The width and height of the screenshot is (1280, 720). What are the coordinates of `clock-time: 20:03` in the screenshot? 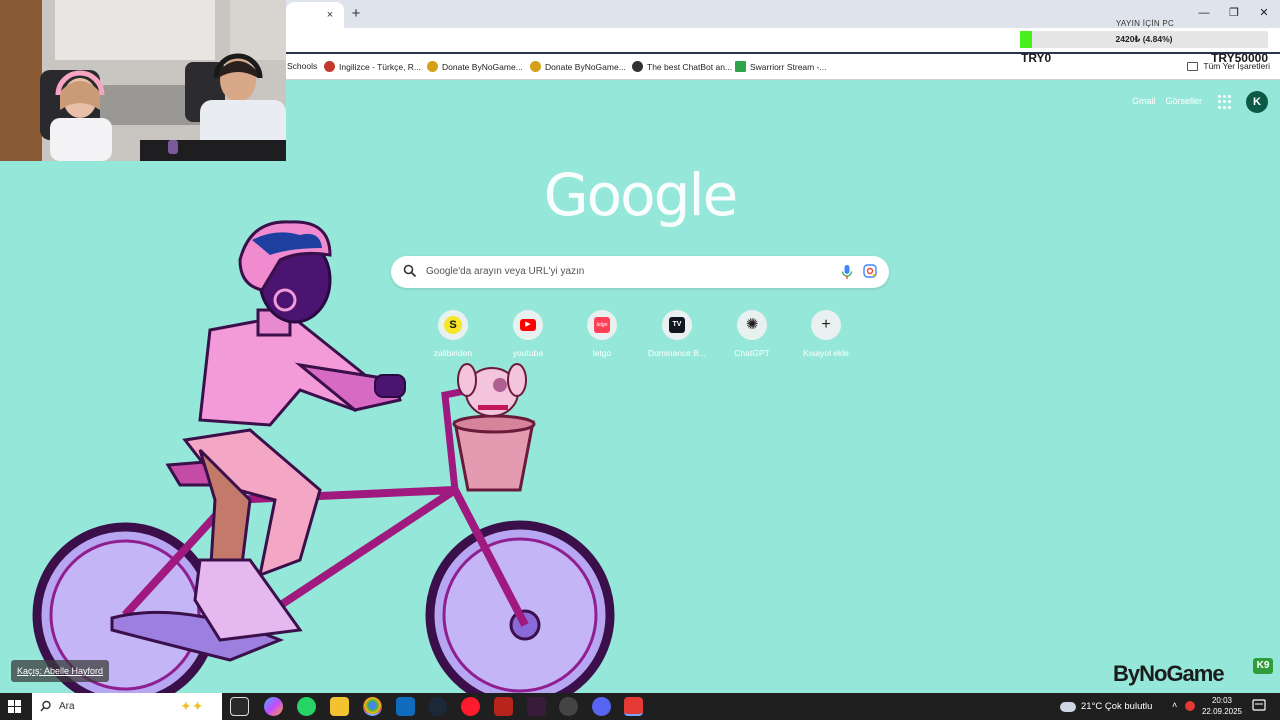 It's located at (1222, 700).